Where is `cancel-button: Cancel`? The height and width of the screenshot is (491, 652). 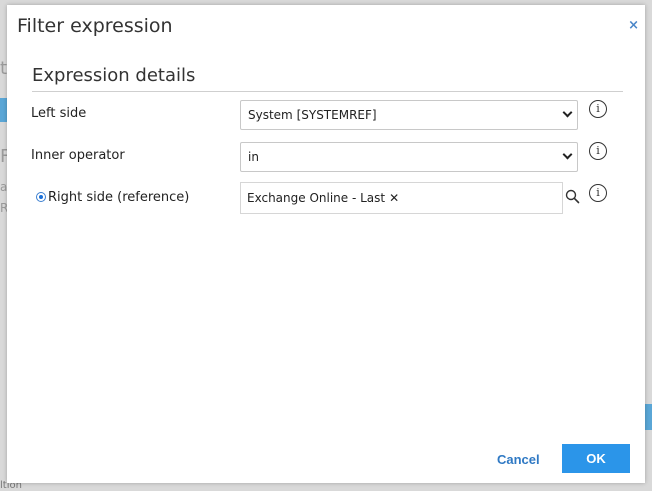
cancel-button: Cancel is located at coordinates (518, 459).